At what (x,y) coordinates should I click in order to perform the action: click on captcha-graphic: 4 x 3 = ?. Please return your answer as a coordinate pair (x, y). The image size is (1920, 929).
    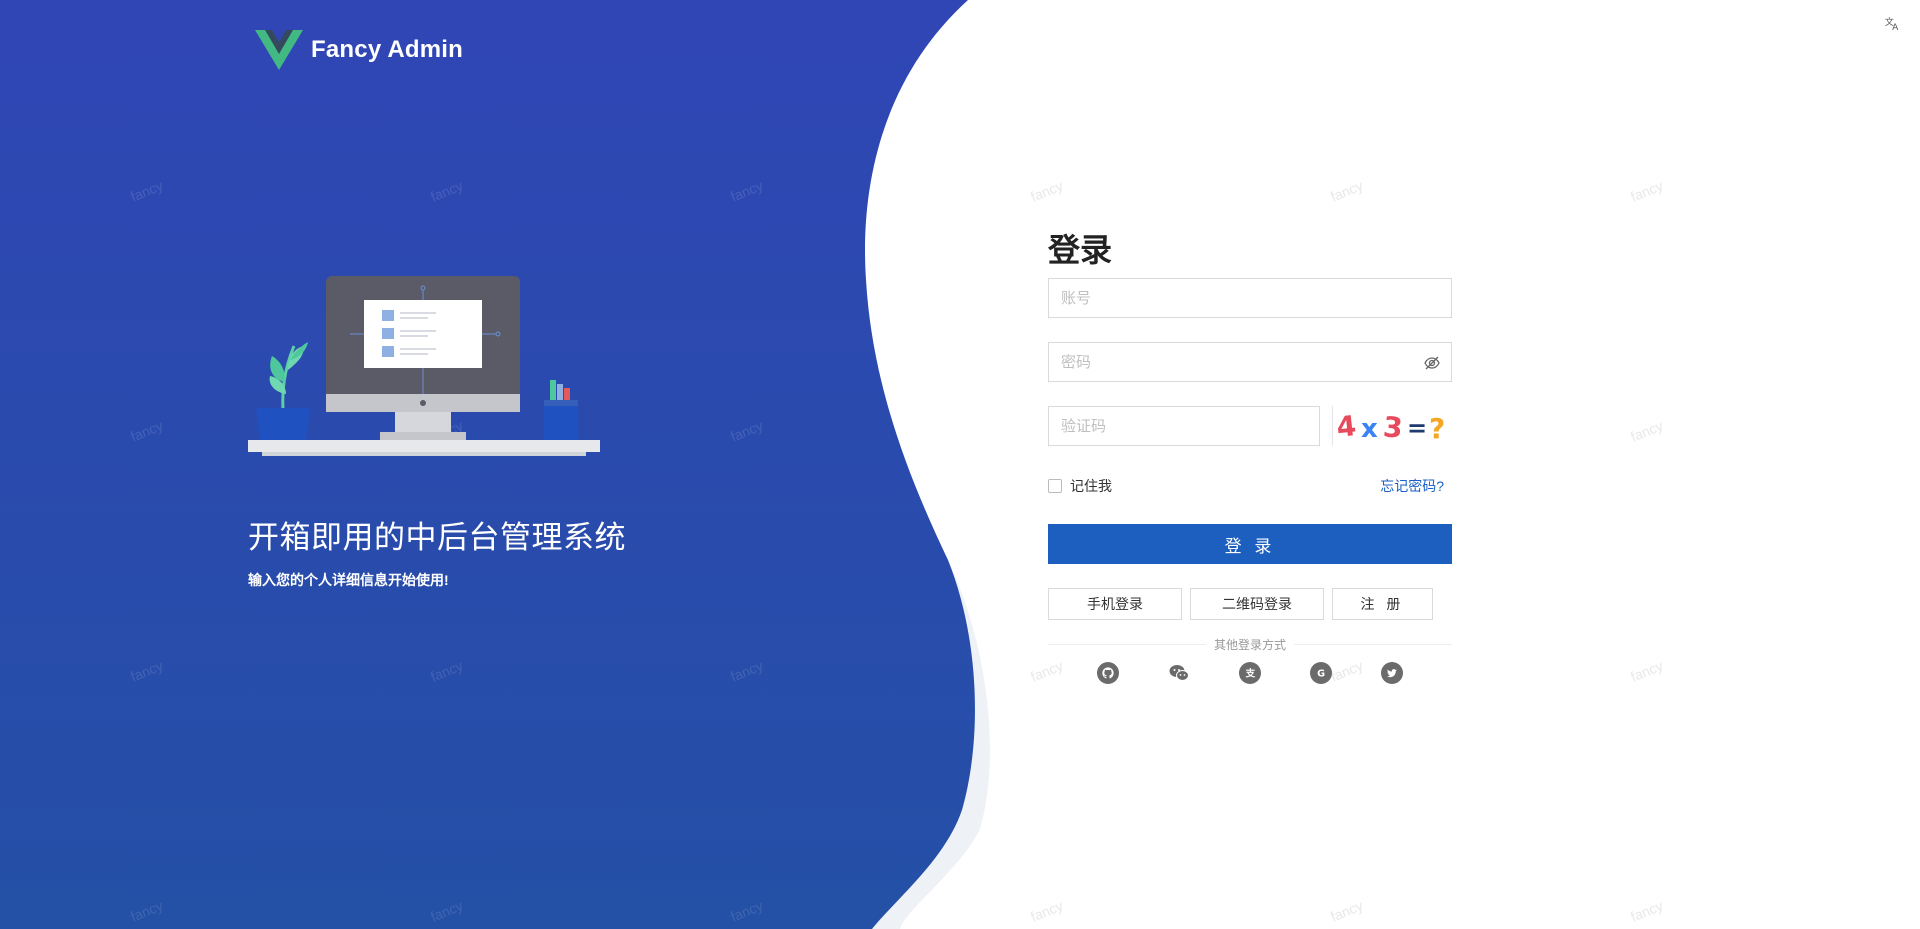
    Looking at the image, I should click on (1390, 427).